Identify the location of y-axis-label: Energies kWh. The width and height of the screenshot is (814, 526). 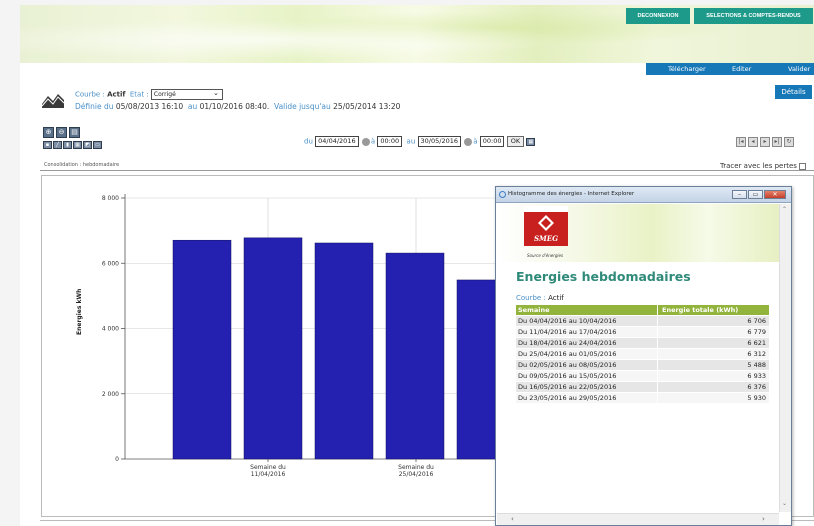
(79, 311).